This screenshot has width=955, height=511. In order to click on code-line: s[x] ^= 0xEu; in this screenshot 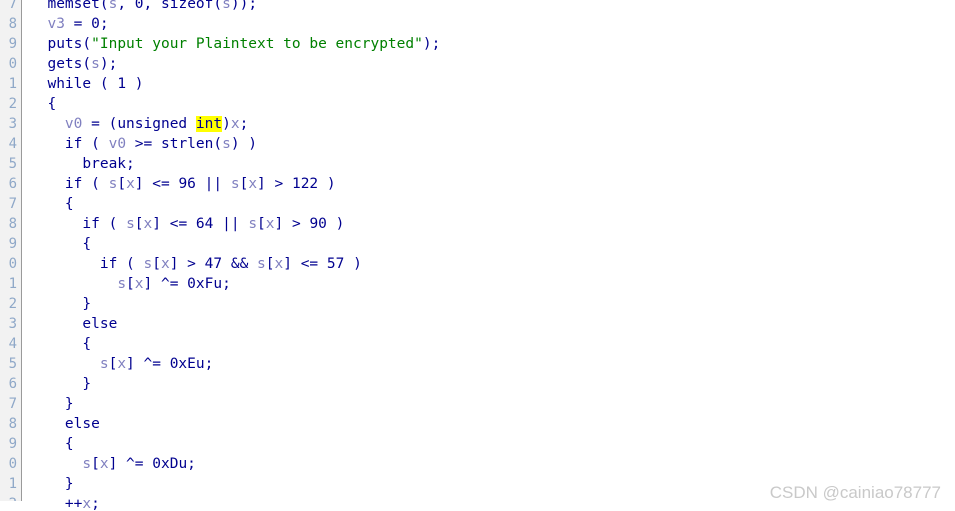, I will do `click(488, 364)`.